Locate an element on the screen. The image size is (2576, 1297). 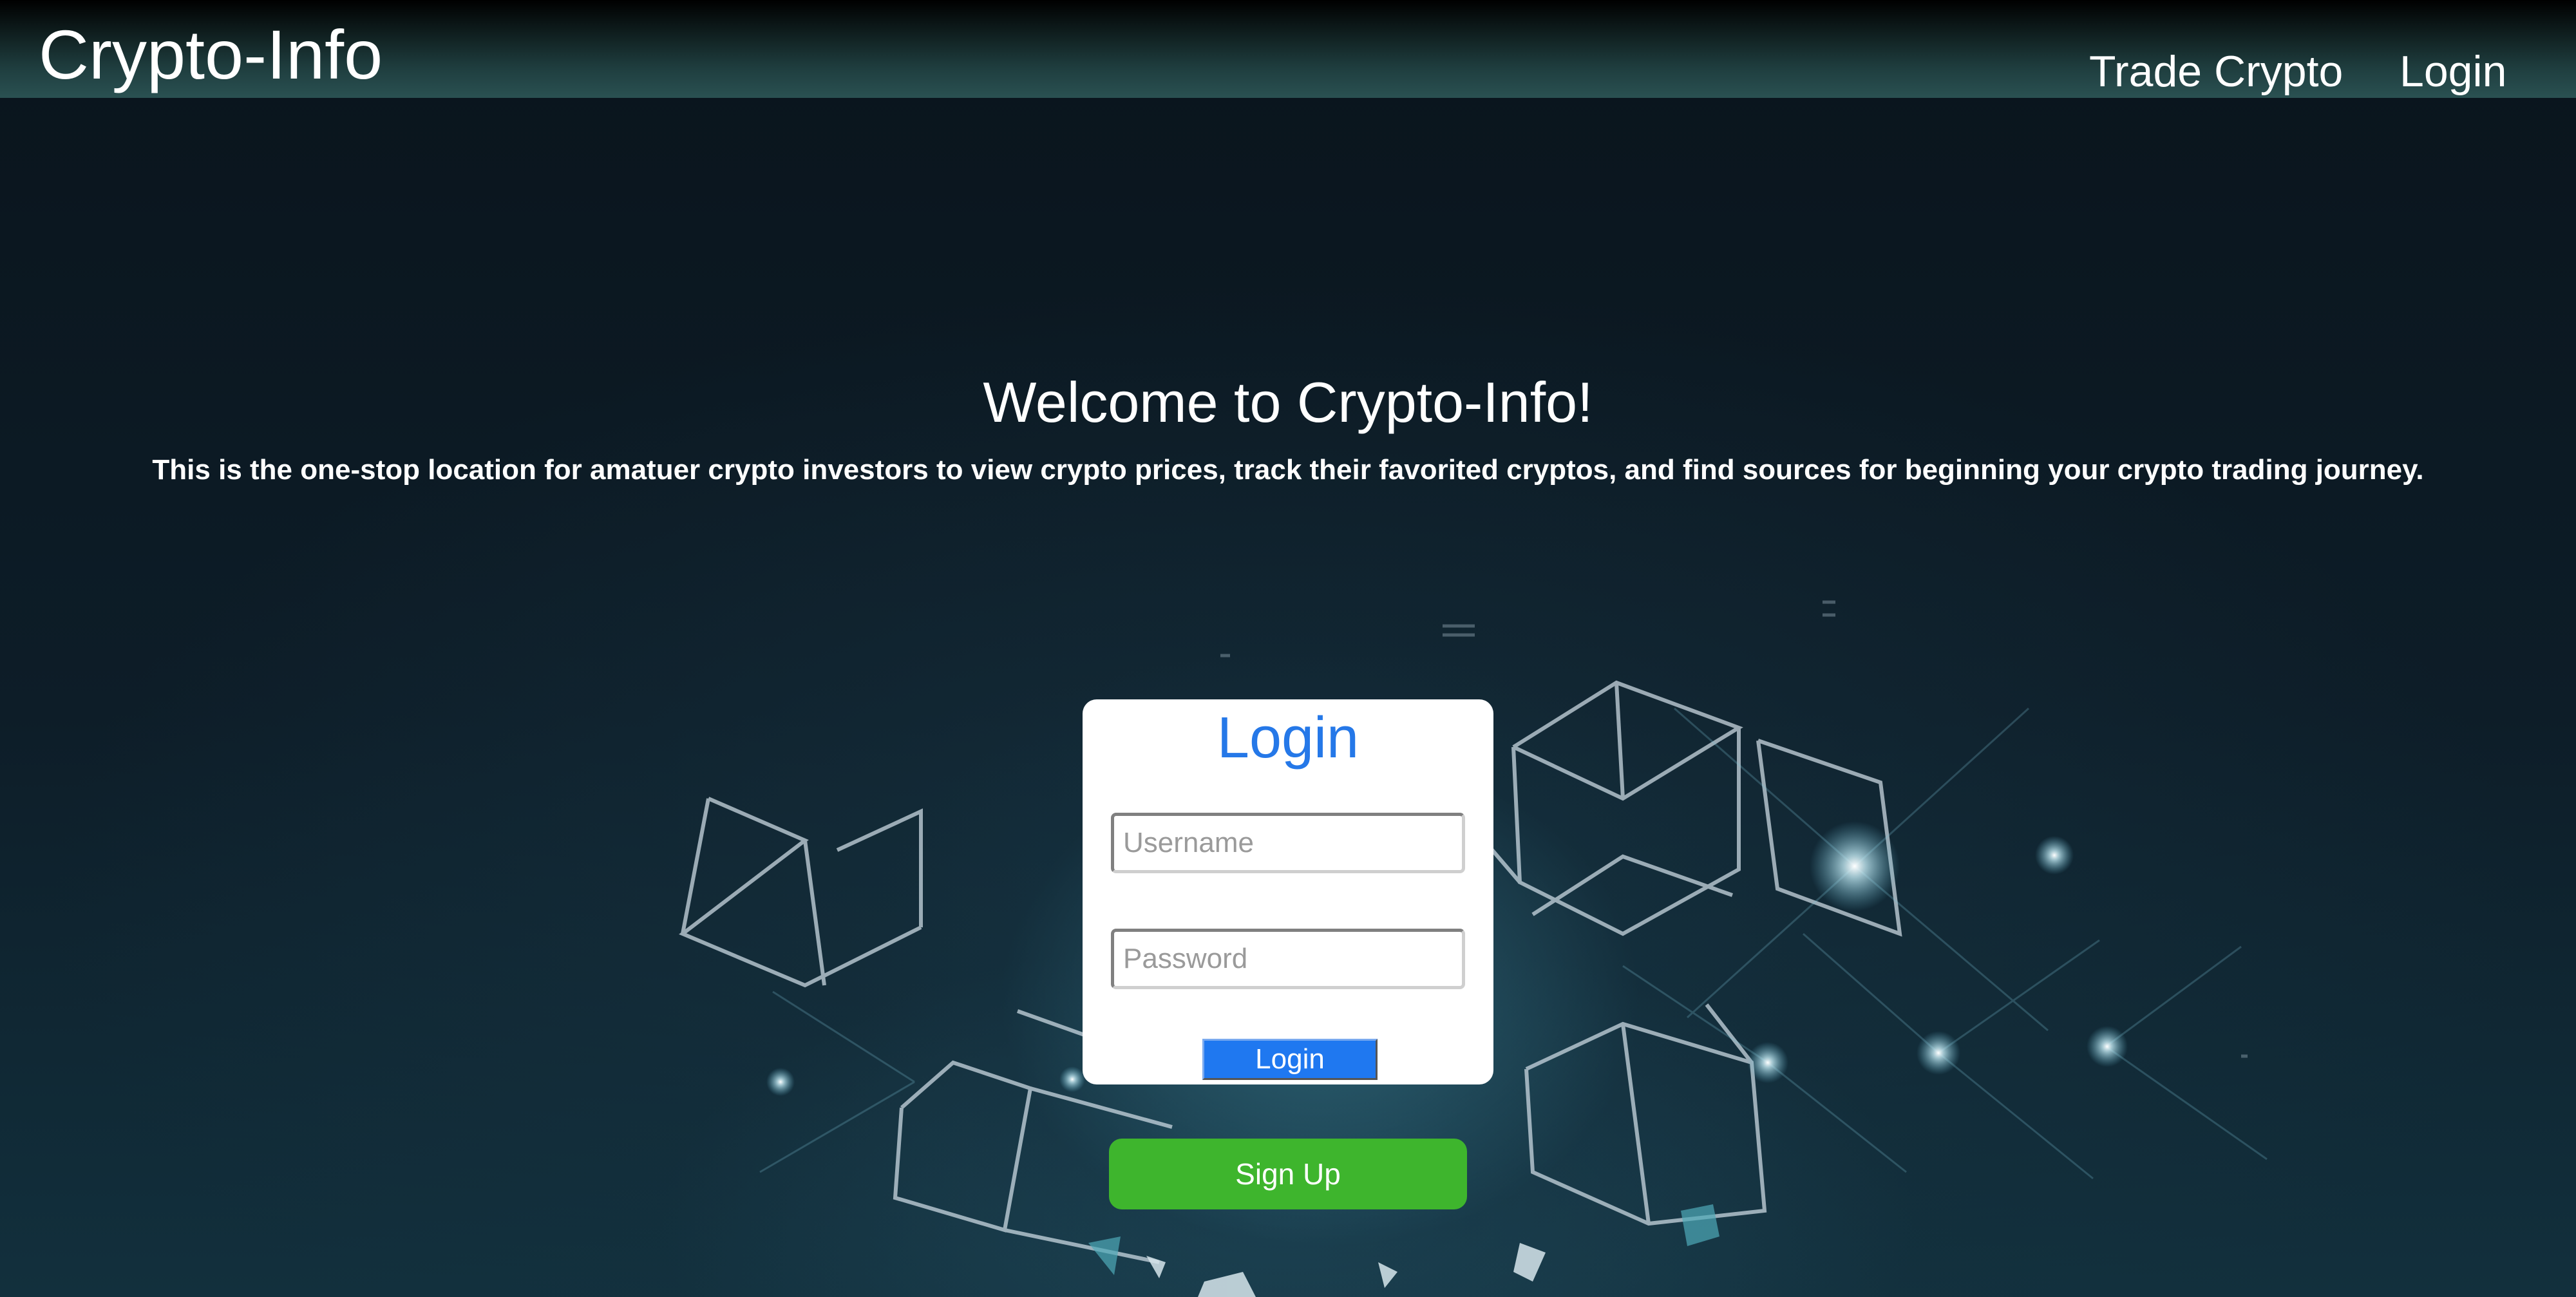
login-form-title: Login is located at coordinates (1288, 738).